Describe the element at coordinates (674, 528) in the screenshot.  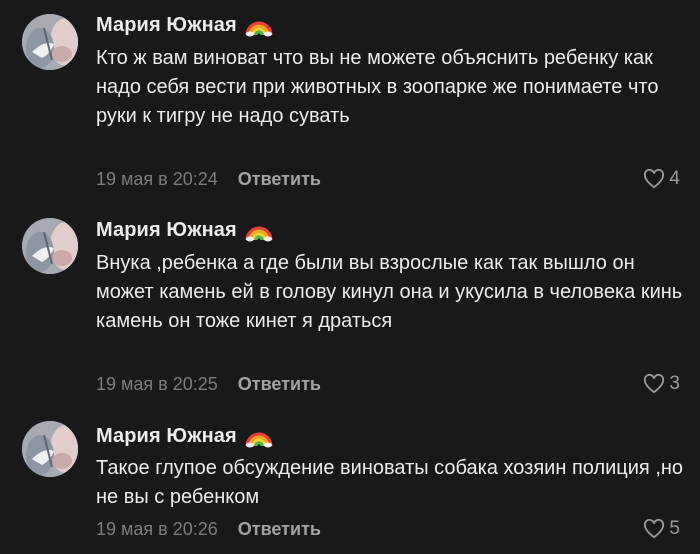
I see `like-count: 5` at that location.